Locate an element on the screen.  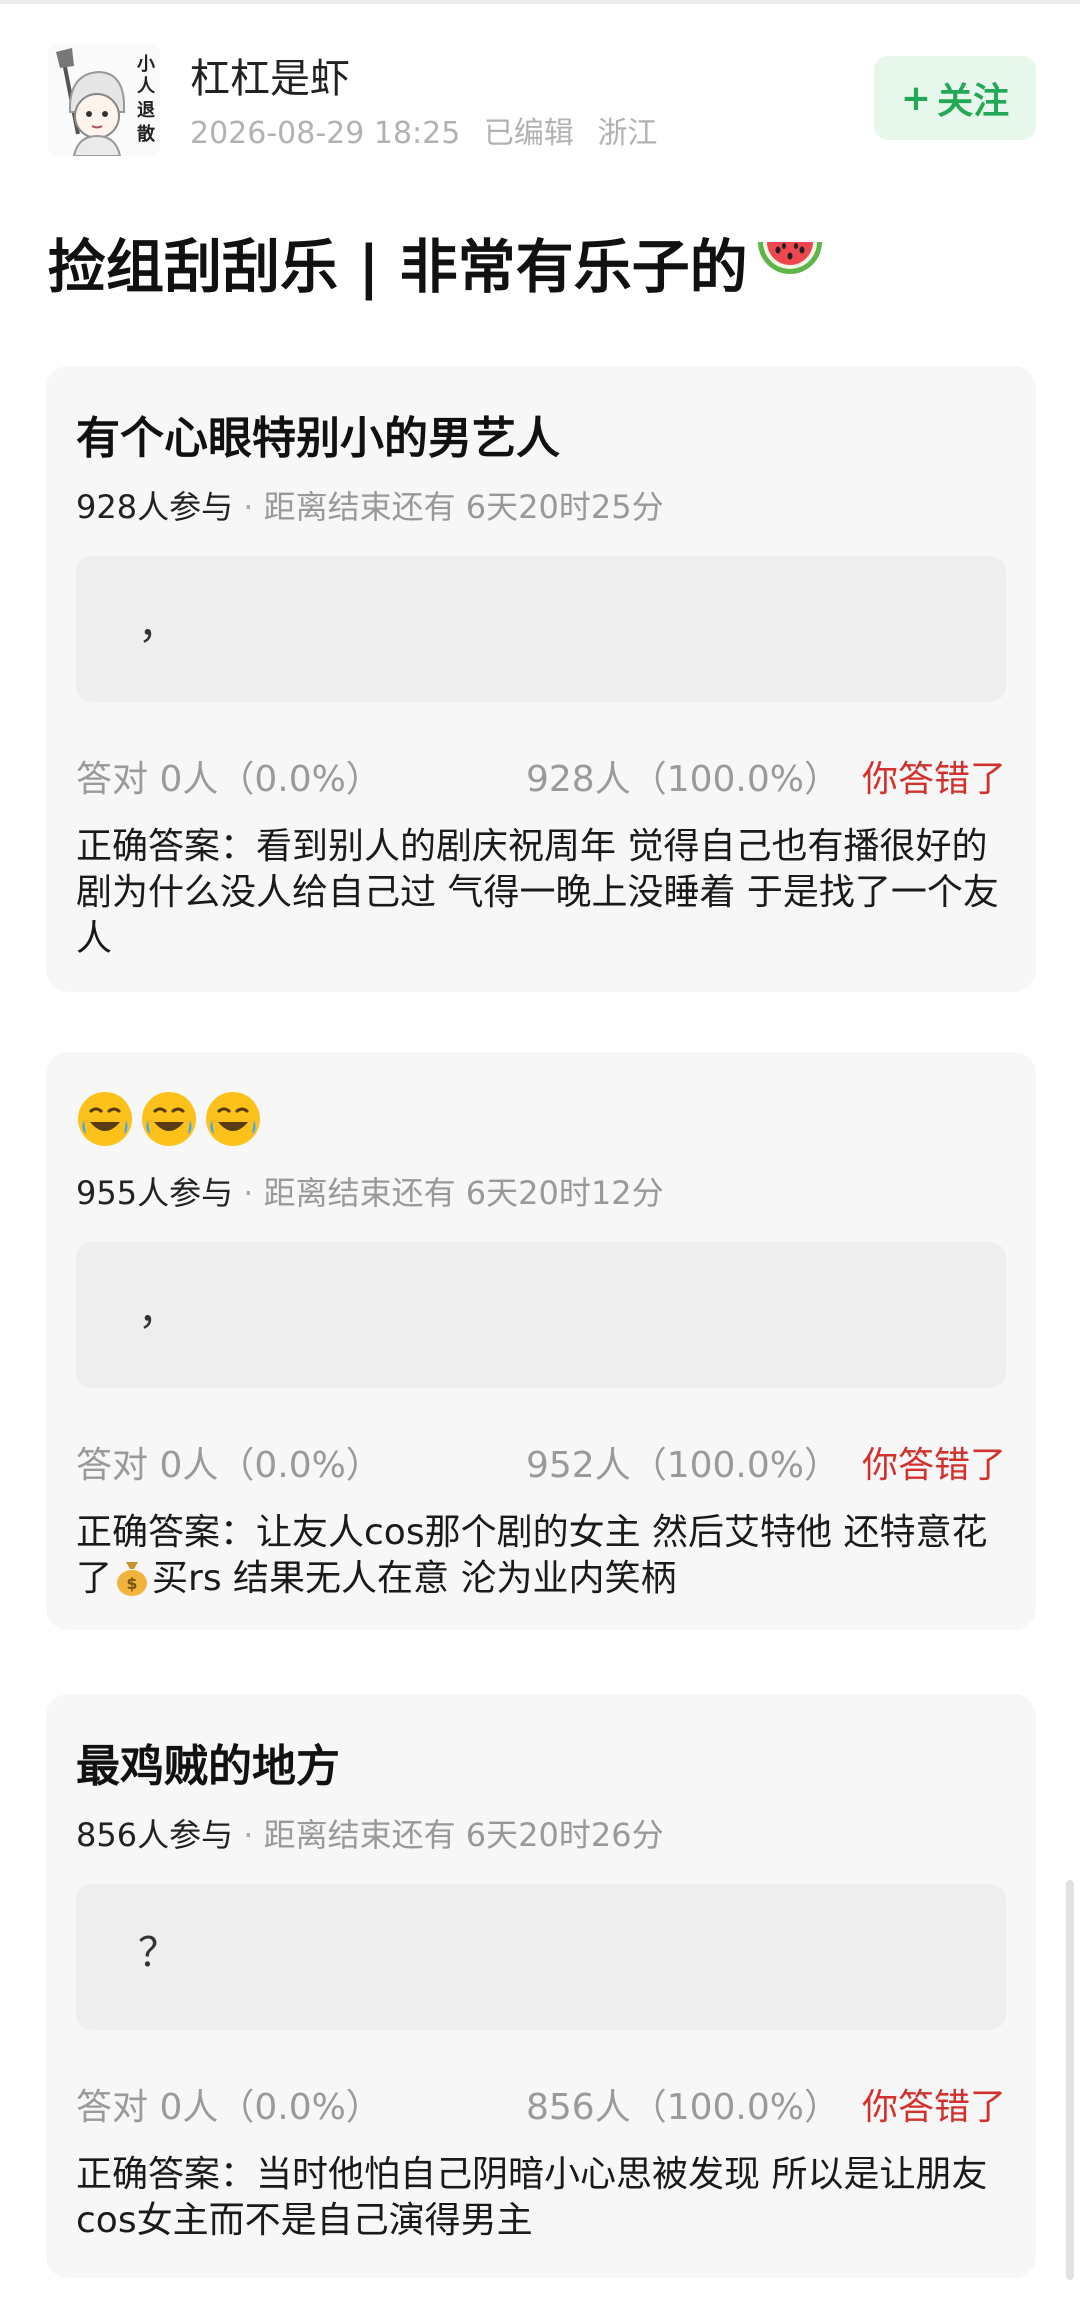
wrong-stat: 856人（100.0%） is located at coordinates (683, 2107).